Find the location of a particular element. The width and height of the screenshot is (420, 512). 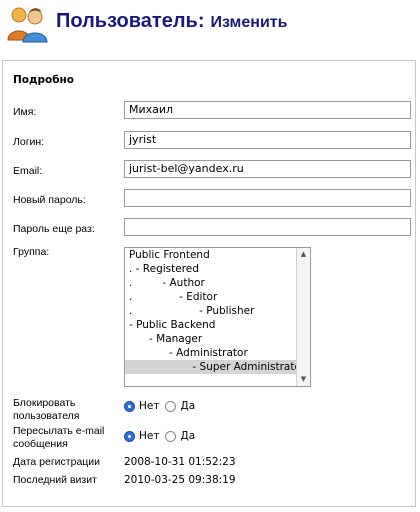

group-label: Группа: is located at coordinates (31, 252).